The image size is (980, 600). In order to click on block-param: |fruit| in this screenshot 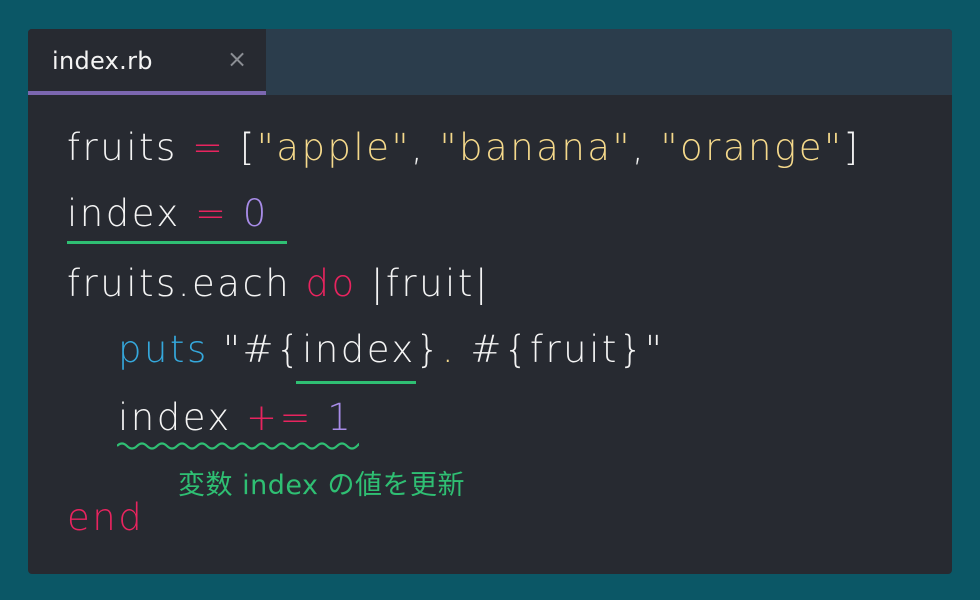, I will do `click(430, 283)`.